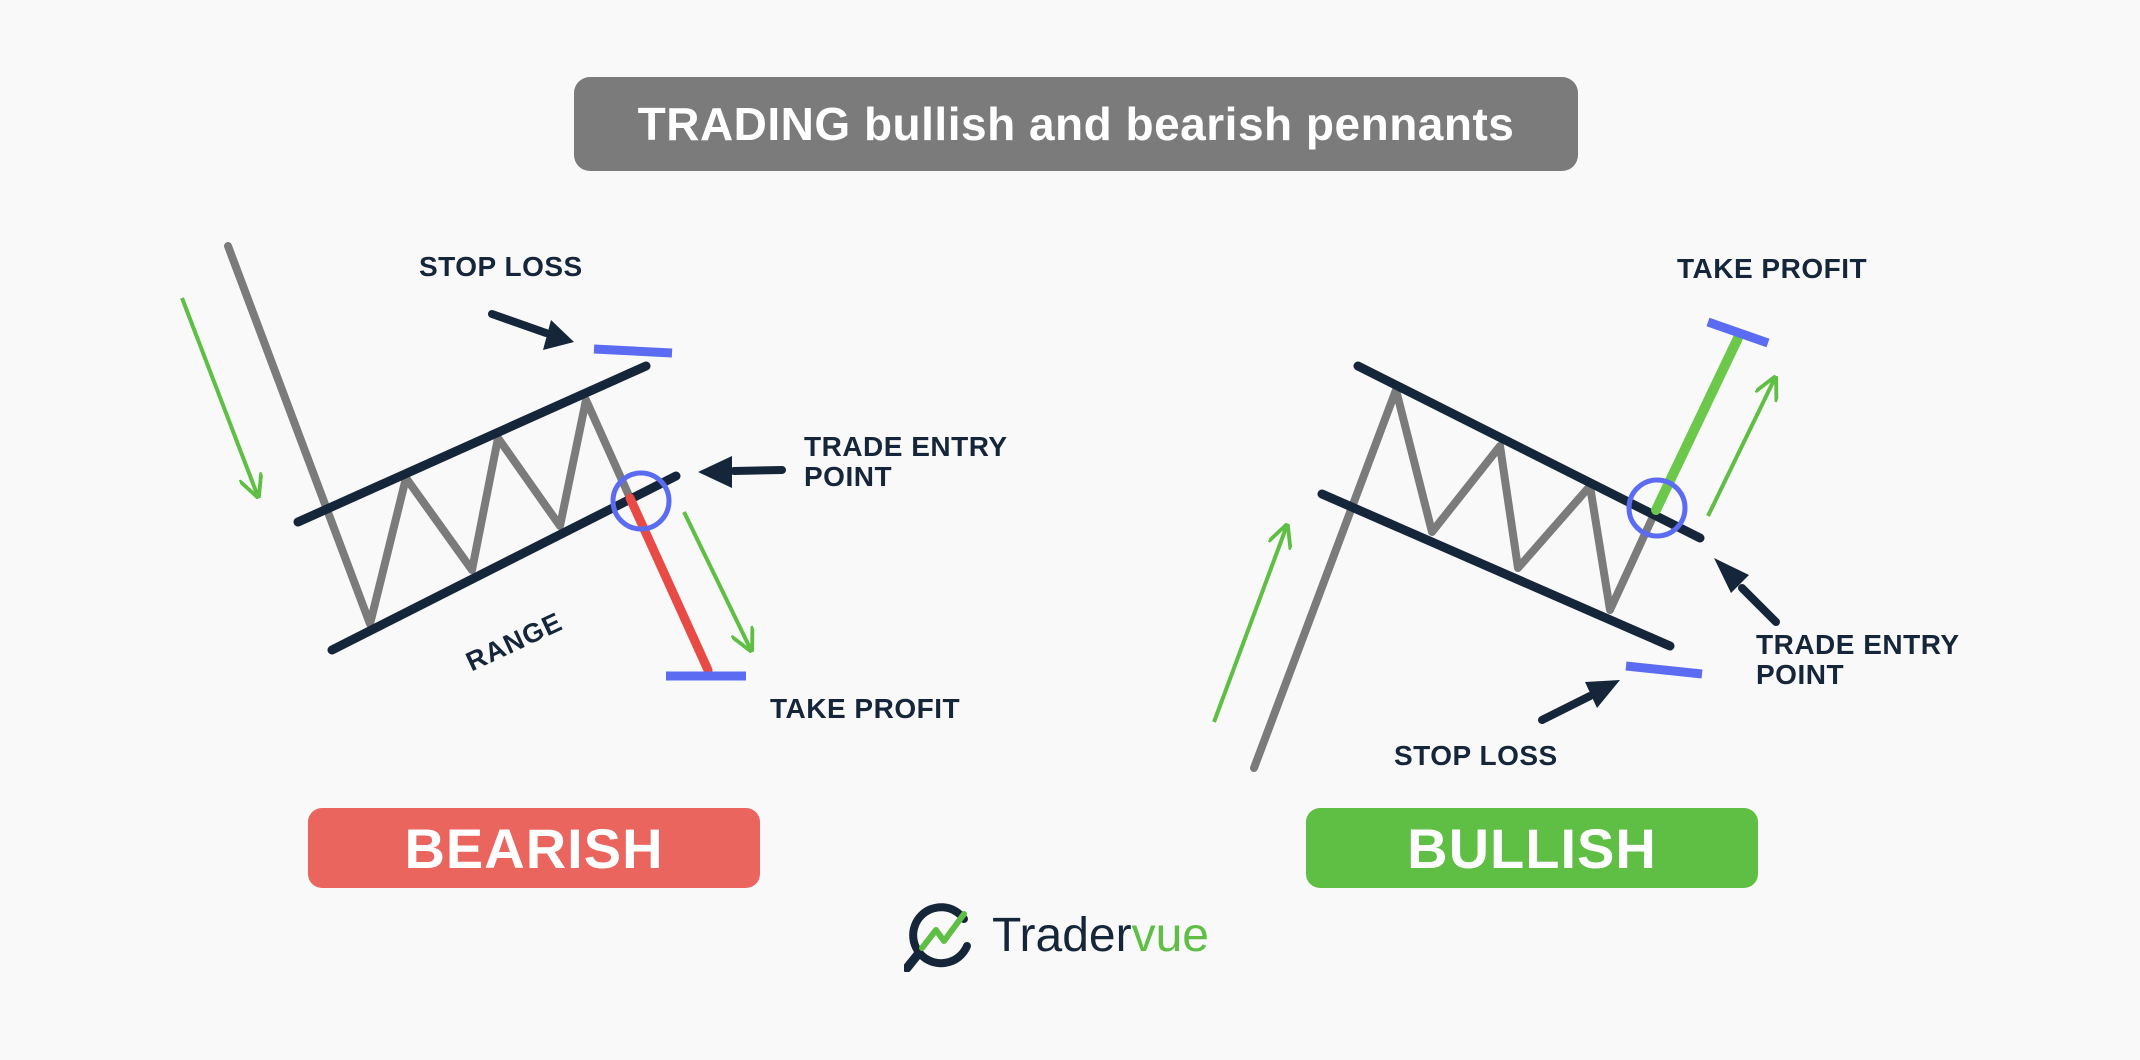 This screenshot has width=2140, height=1060. I want to click on bullish-trend-arrow, so click(1249, 625).